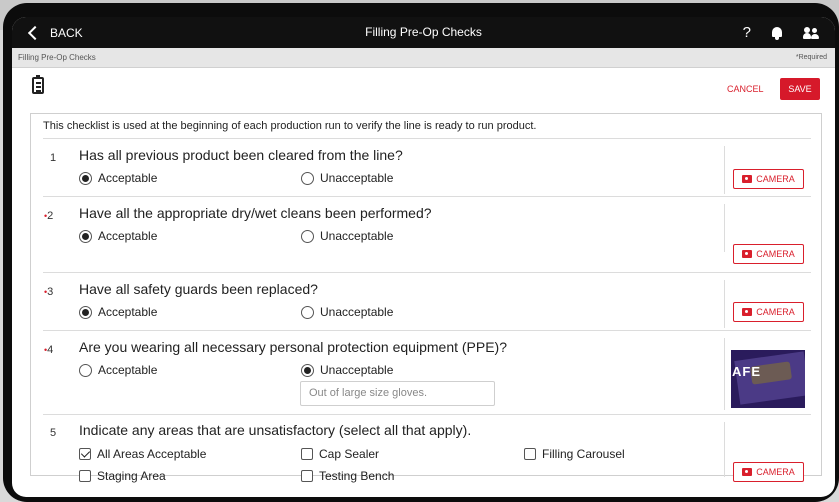  I want to click on required-note: *Required, so click(811, 57).